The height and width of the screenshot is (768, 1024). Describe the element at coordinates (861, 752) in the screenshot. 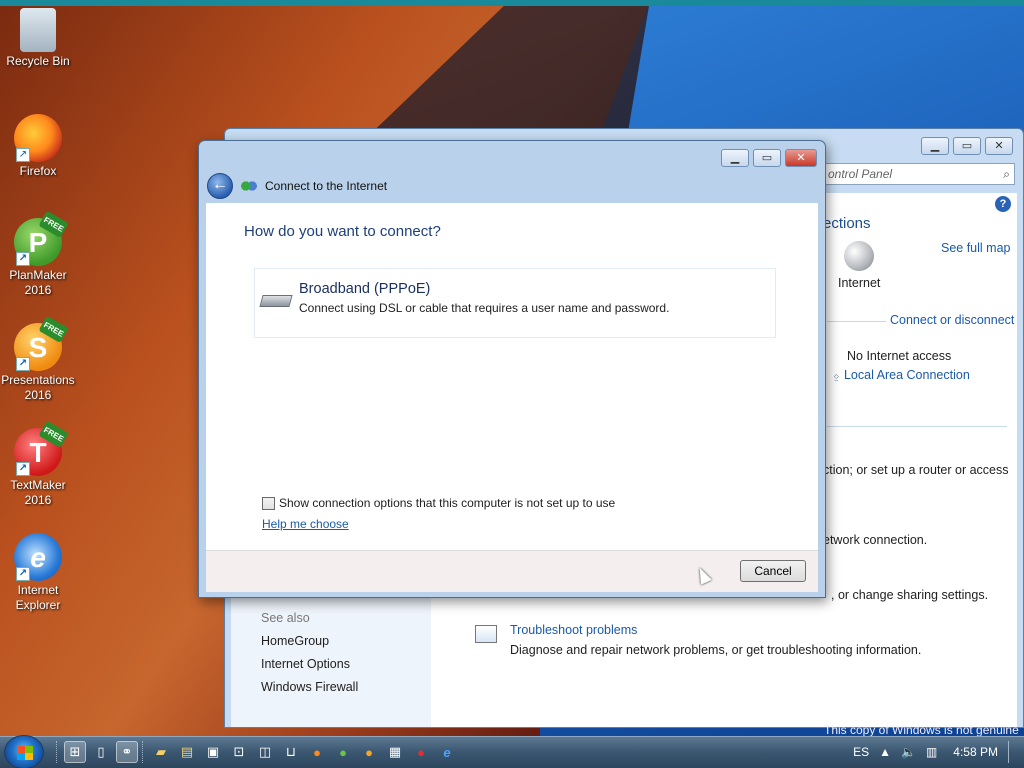

I see `language-indicator: ES` at that location.